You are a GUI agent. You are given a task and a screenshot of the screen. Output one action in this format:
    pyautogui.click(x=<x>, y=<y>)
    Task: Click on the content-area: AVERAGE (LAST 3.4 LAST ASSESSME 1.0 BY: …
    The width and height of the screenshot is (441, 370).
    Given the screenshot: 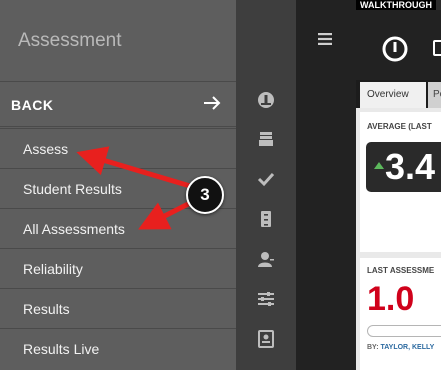 What is the action you would take?
    pyautogui.click(x=398, y=239)
    